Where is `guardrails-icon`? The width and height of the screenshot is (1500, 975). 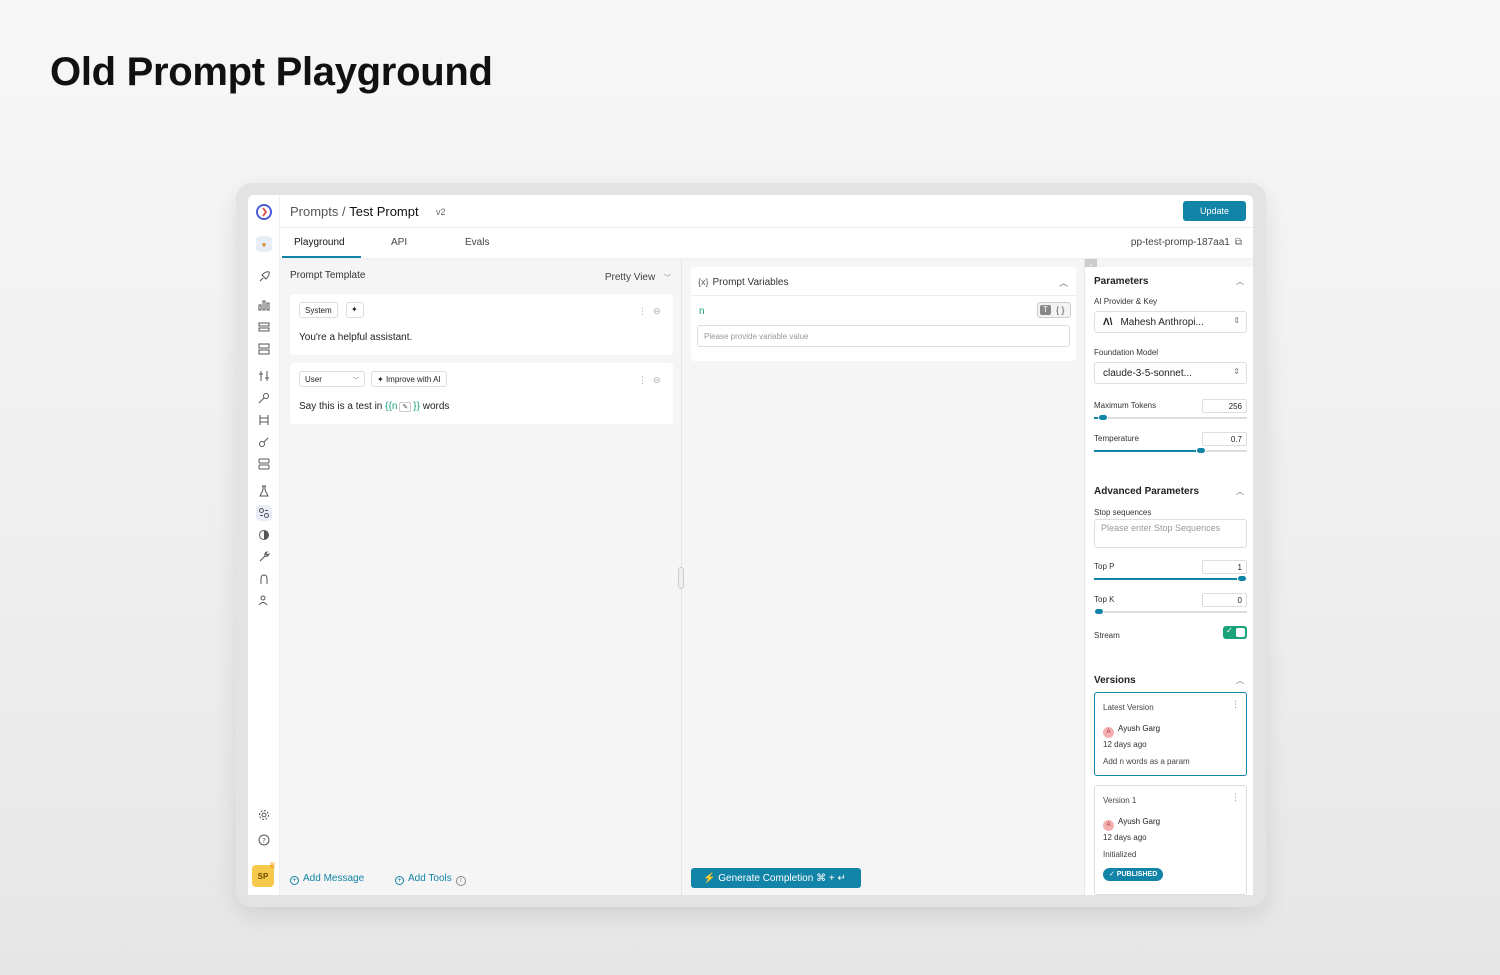
guardrails-icon is located at coordinates (264, 420).